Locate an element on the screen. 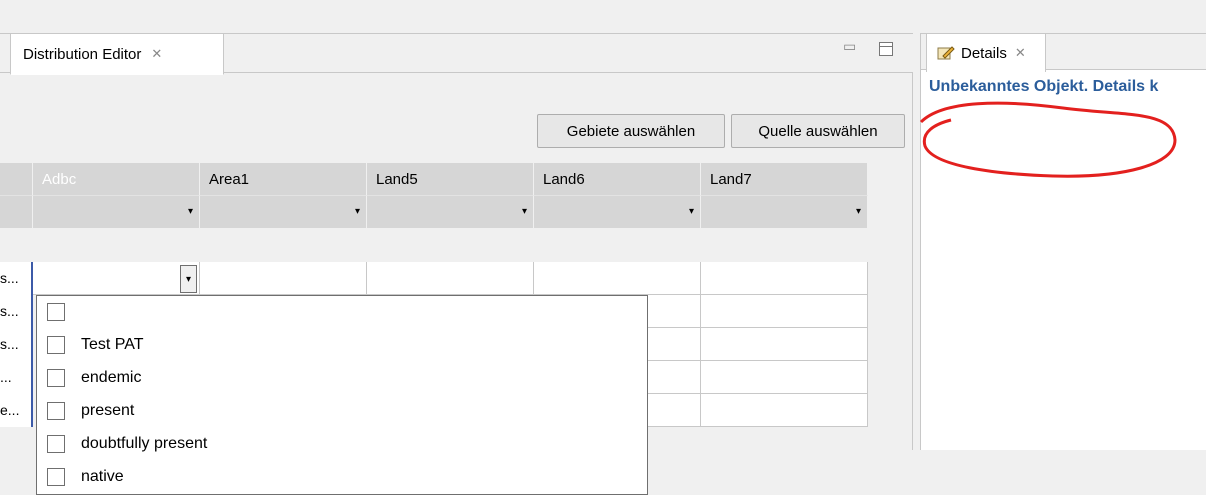 This screenshot has height=495, width=1206. filter-land5: ▾ is located at coordinates (450, 211).